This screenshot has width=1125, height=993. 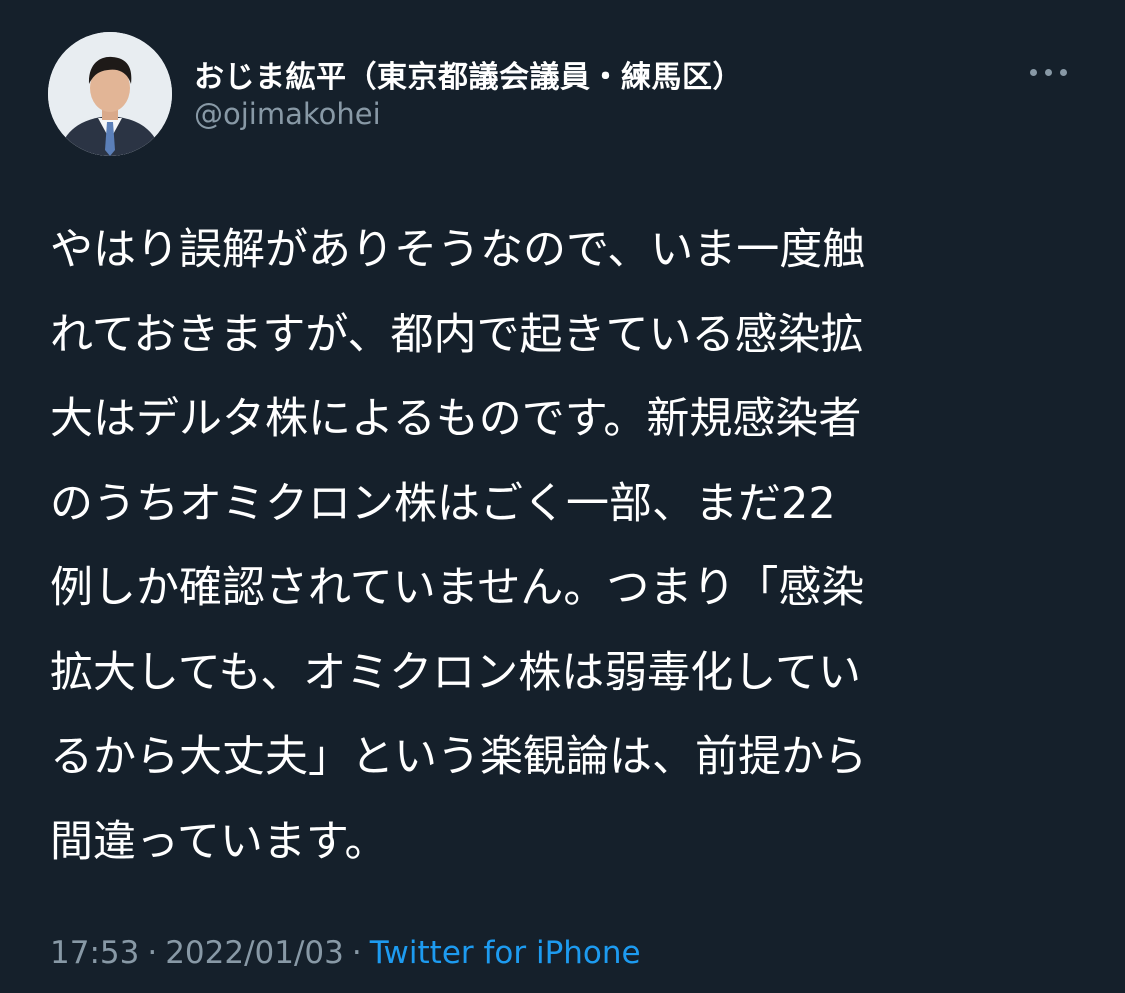 What do you see at coordinates (505, 953) in the screenshot?
I see `tweet-source-link: Twitter for iPhone` at bounding box center [505, 953].